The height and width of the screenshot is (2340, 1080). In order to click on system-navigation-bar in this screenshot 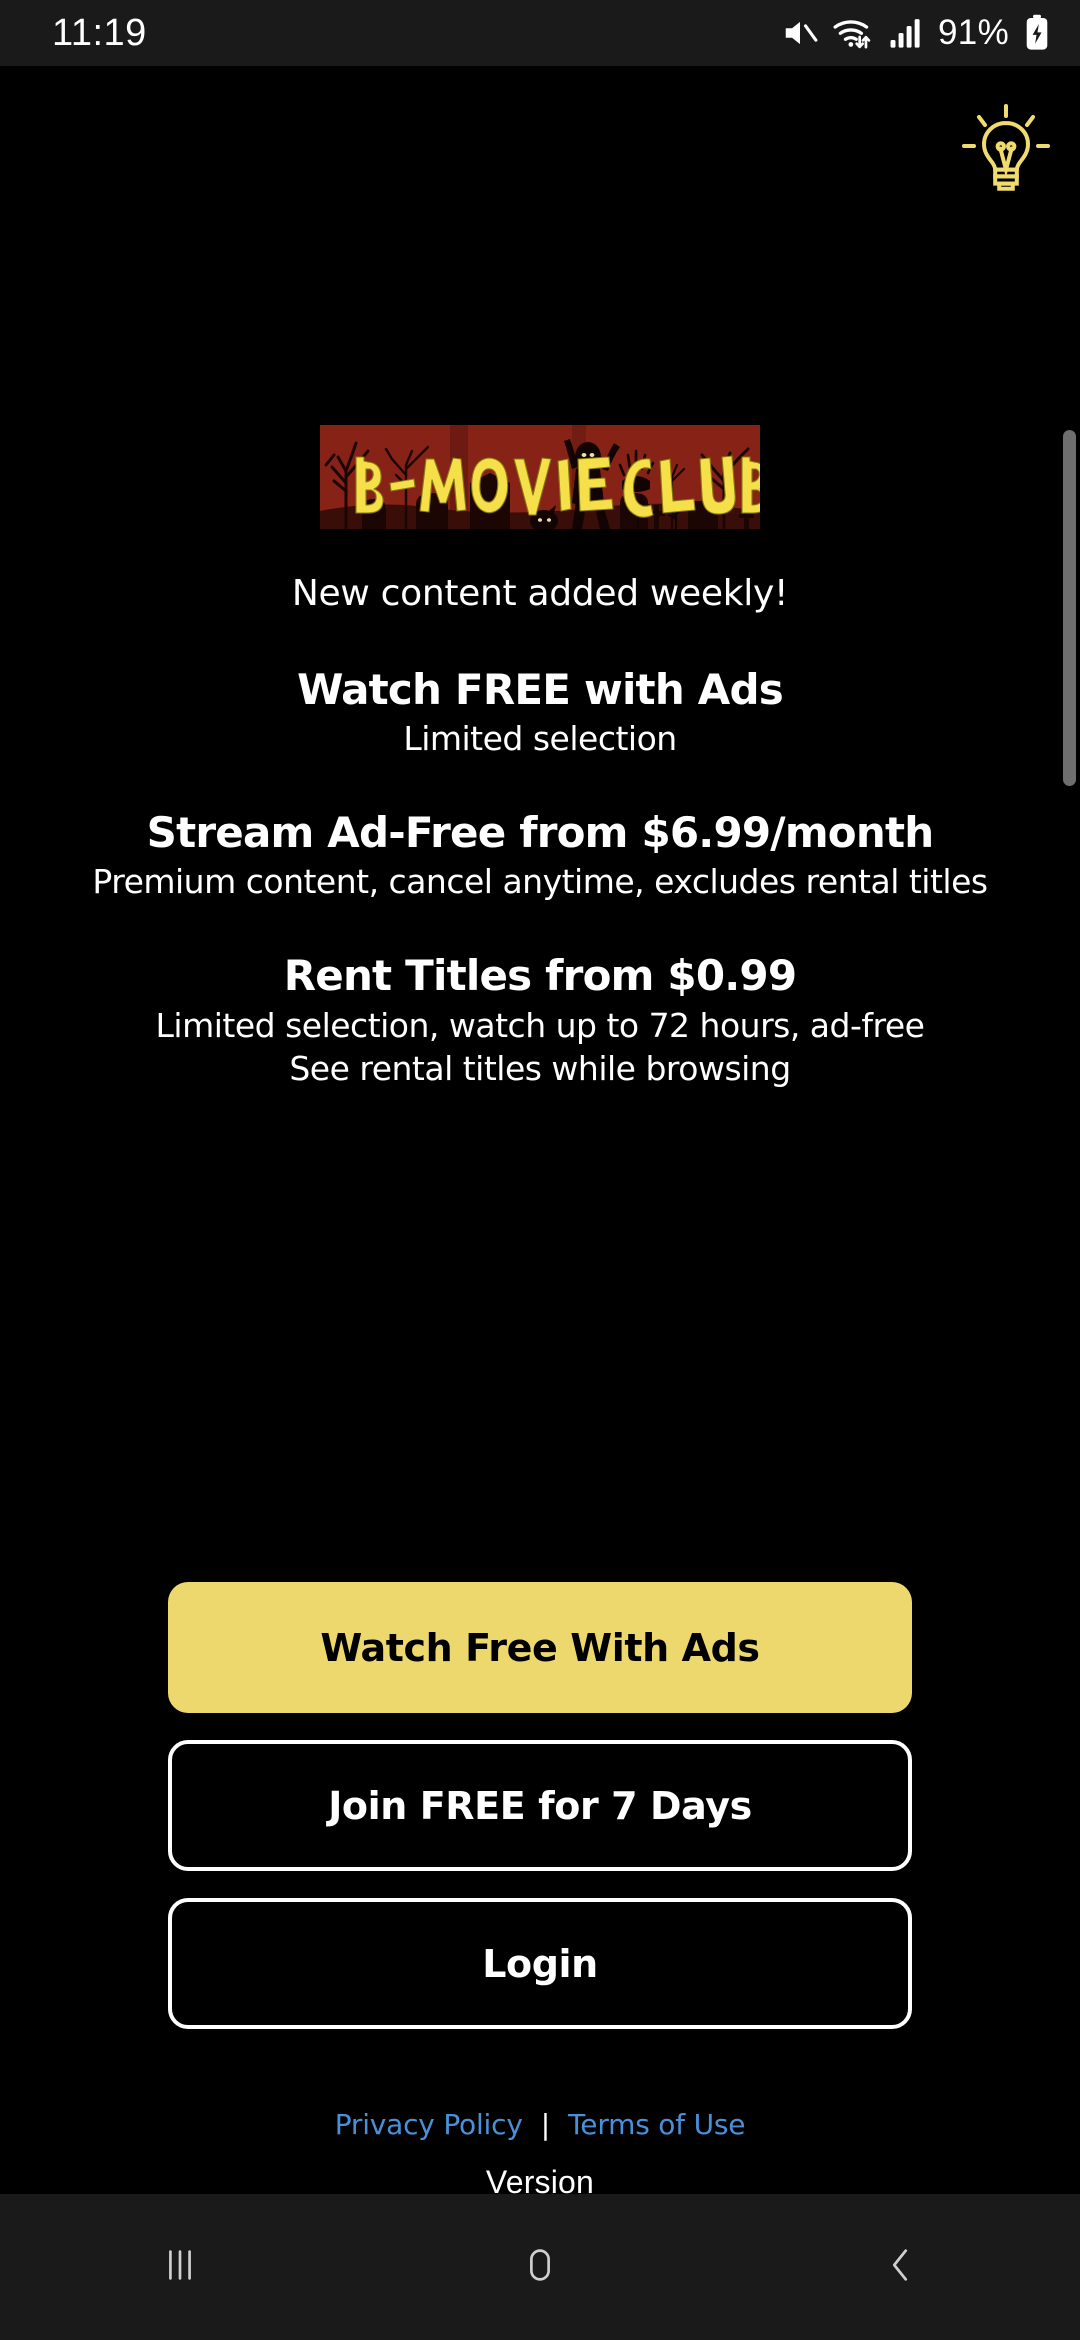, I will do `click(540, 2267)`.